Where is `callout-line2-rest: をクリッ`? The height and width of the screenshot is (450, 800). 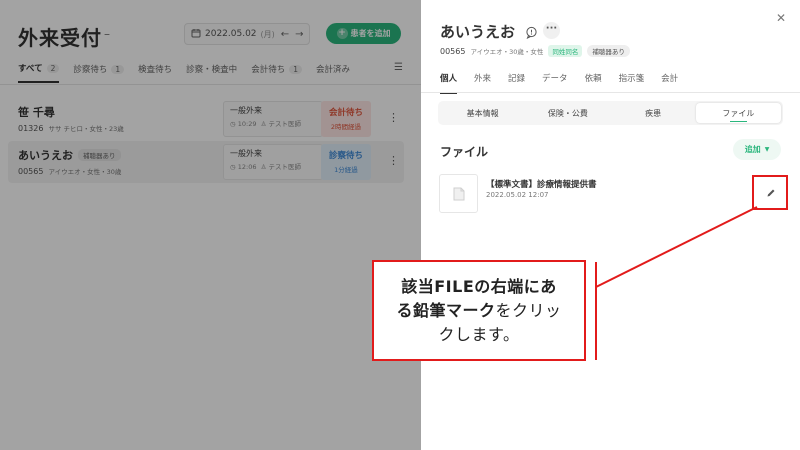 callout-line2-rest: をクリッ is located at coordinates (528, 310).